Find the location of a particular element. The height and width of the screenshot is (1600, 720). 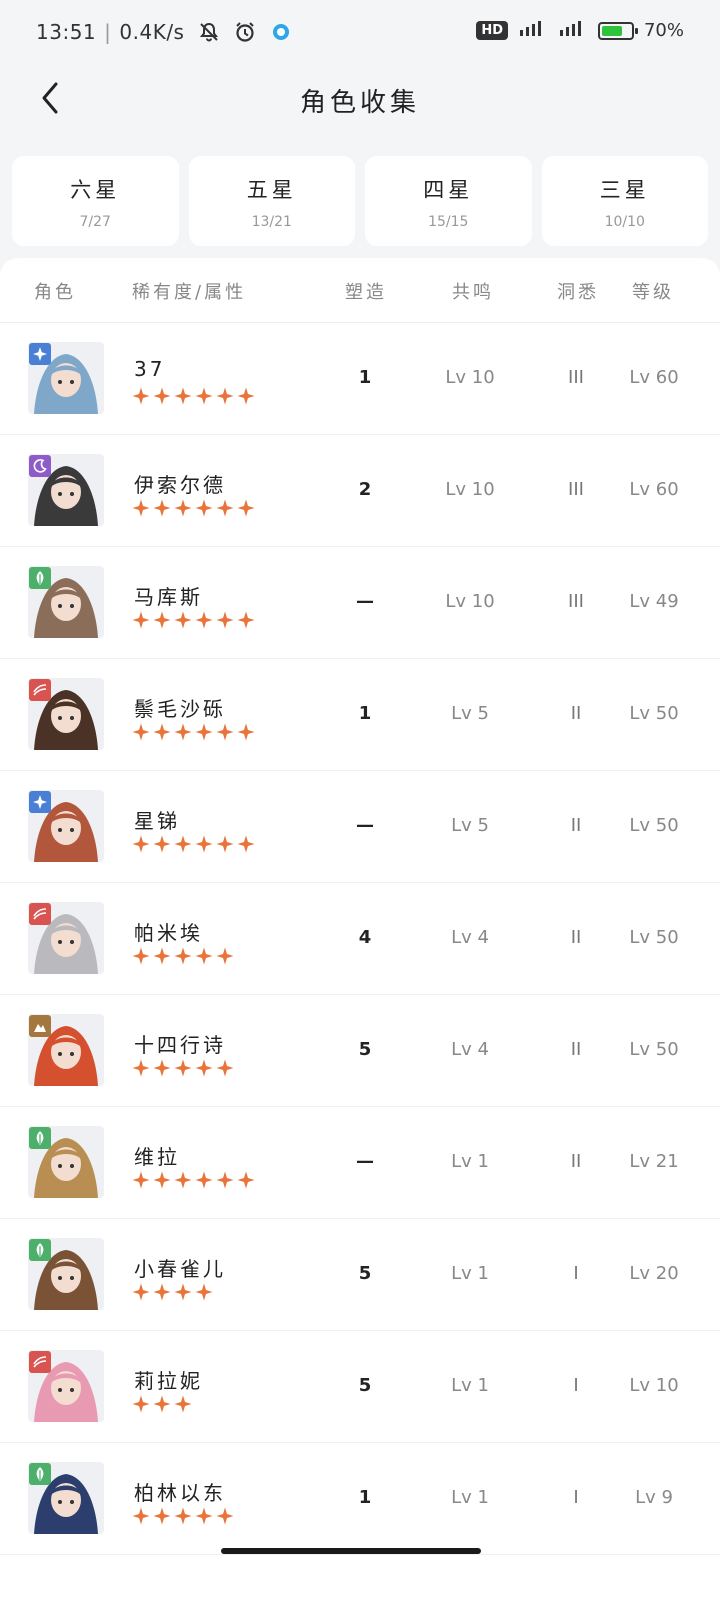

status-bar: 13:51 | 0.4K/s HD 70% is located at coordinates (360, 32).